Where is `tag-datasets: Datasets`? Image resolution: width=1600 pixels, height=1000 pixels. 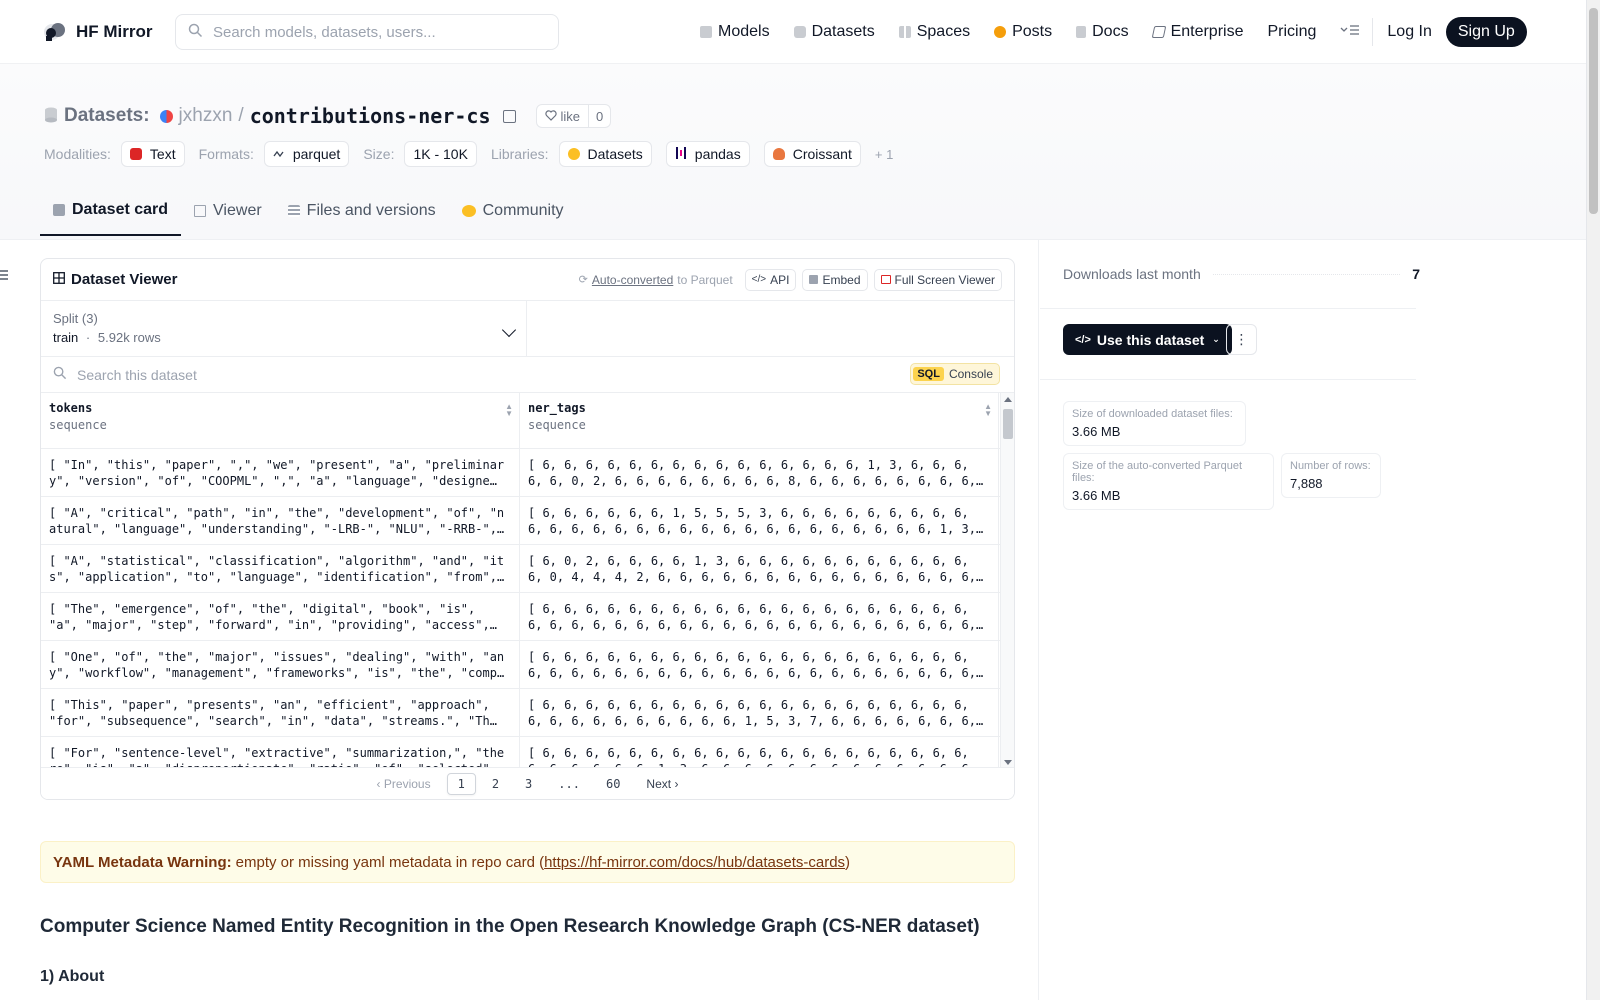 tag-datasets: Datasets is located at coordinates (605, 154).